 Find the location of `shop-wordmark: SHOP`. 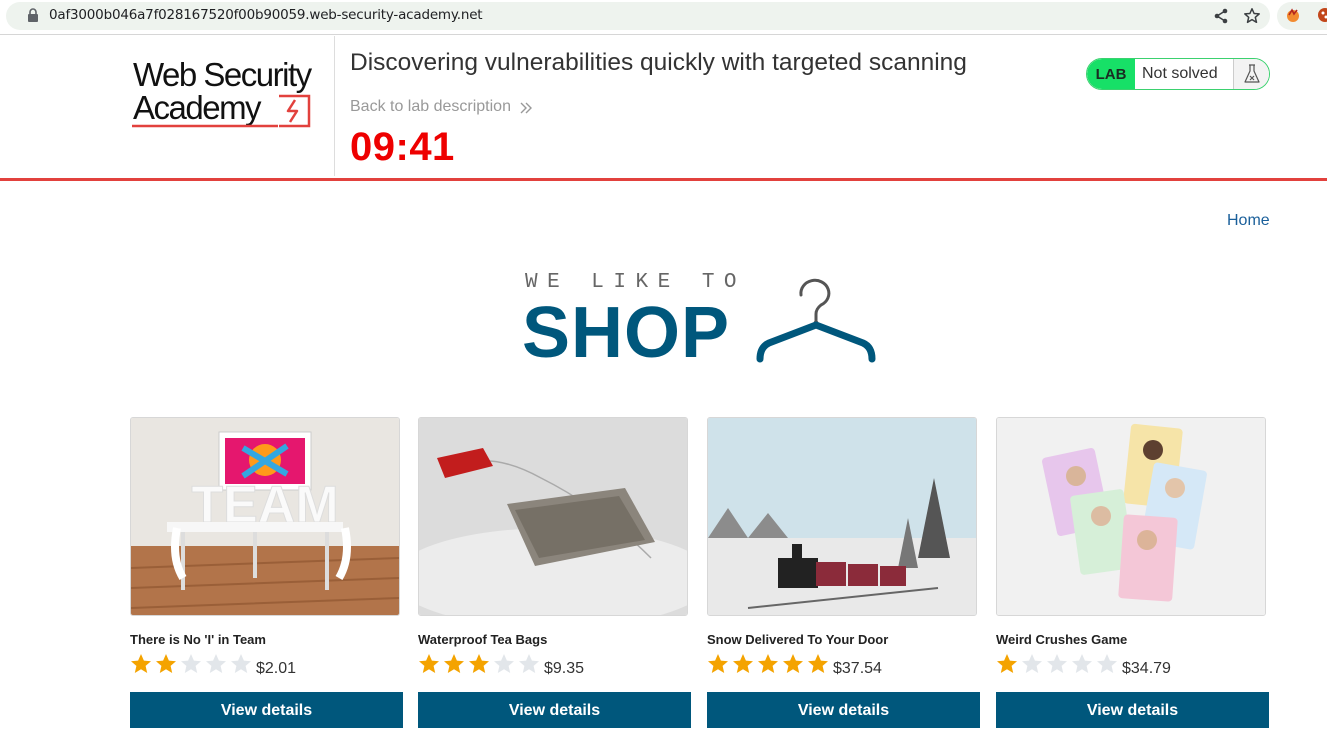

shop-wordmark: SHOP is located at coordinates (626, 333).